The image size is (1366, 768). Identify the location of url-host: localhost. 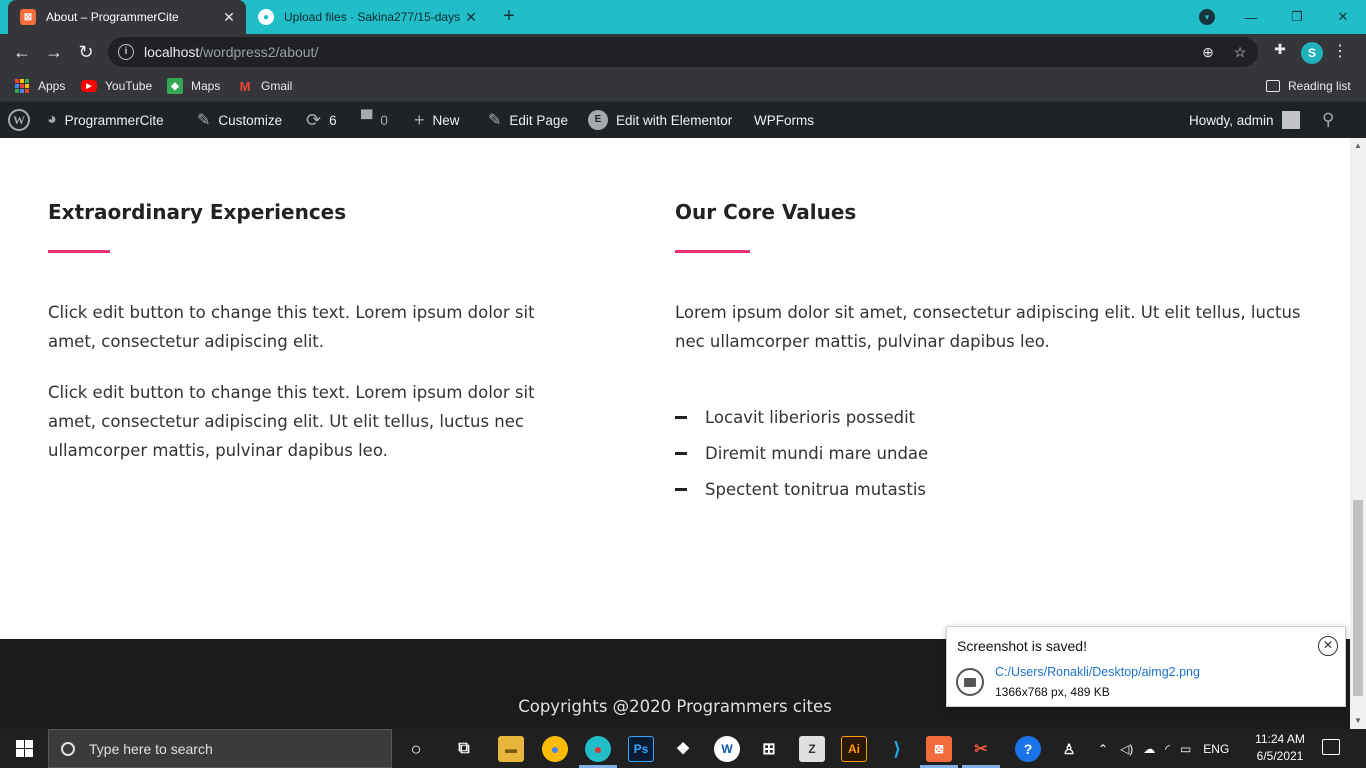
(172, 52).